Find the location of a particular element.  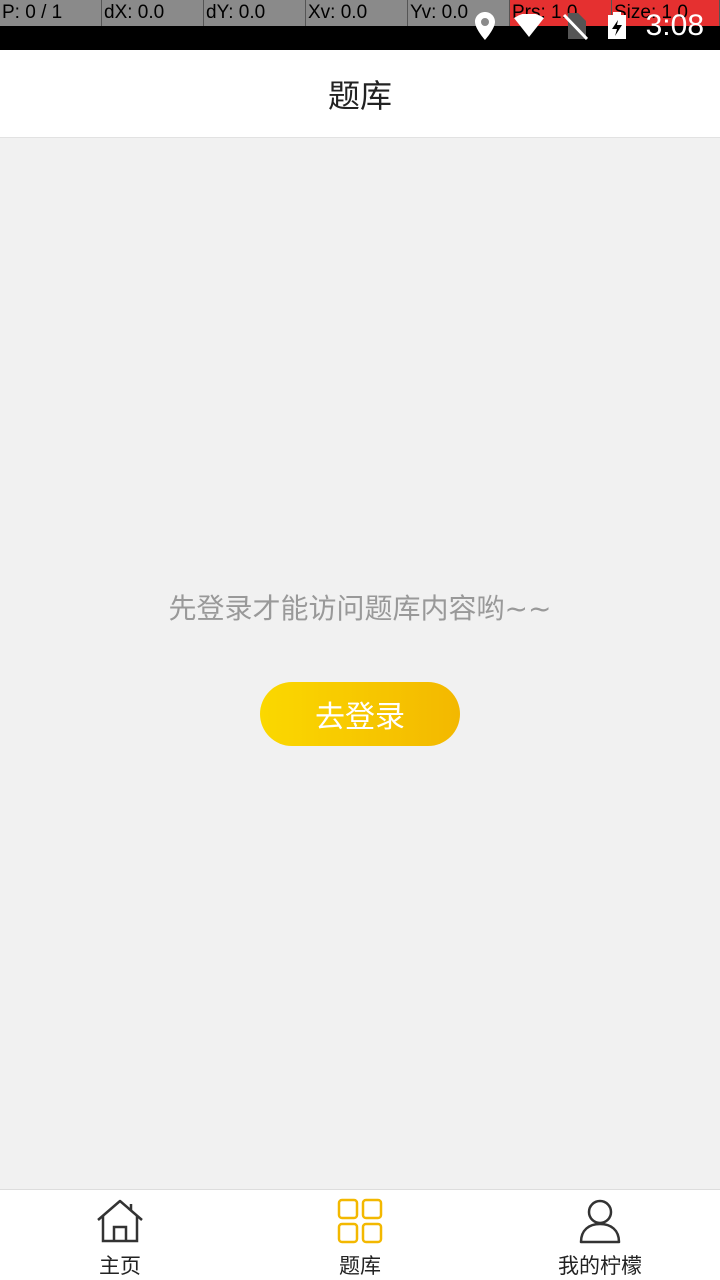

system-icons: 3:08 is located at coordinates (589, 26).